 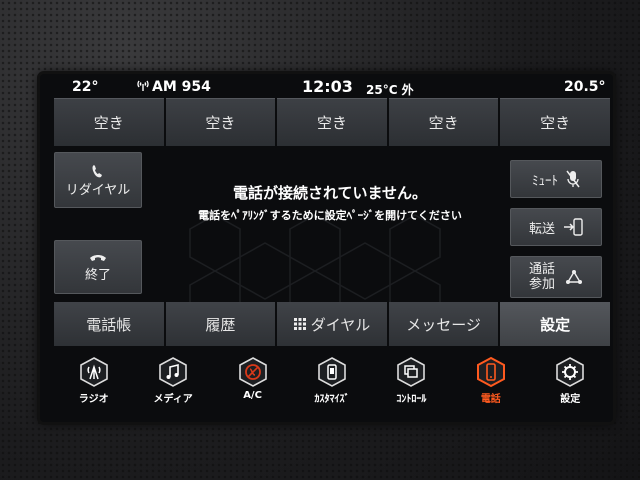 I want to click on nav-phone-label: 電話, so click(x=490, y=399).